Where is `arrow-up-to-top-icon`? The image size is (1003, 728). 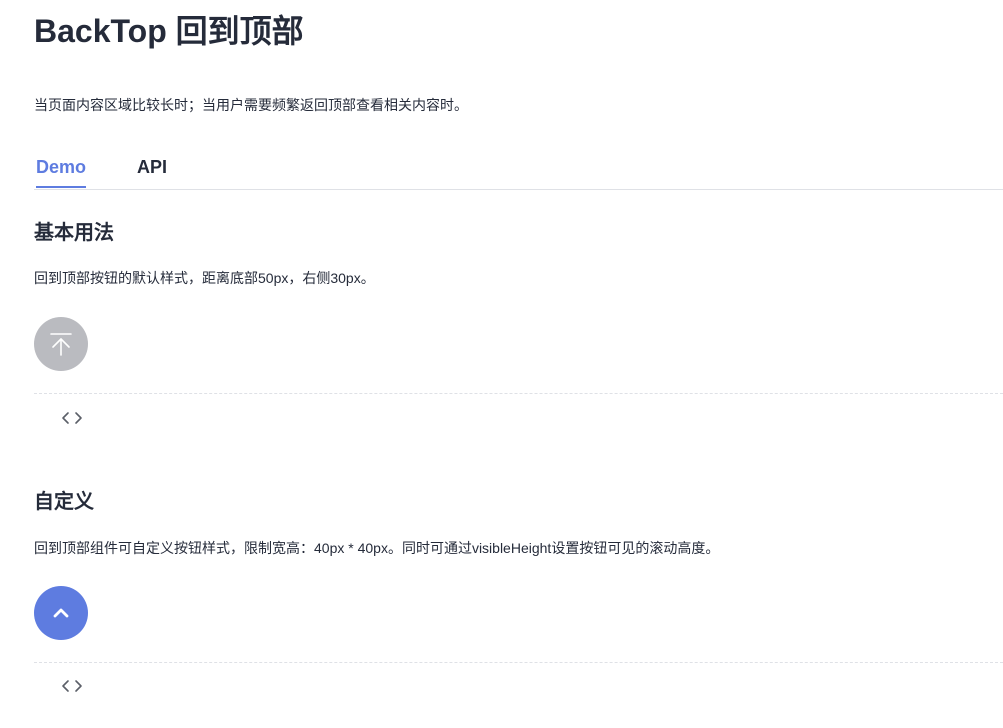 arrow-up-to-top-icon is located at coordinates (61, 344).